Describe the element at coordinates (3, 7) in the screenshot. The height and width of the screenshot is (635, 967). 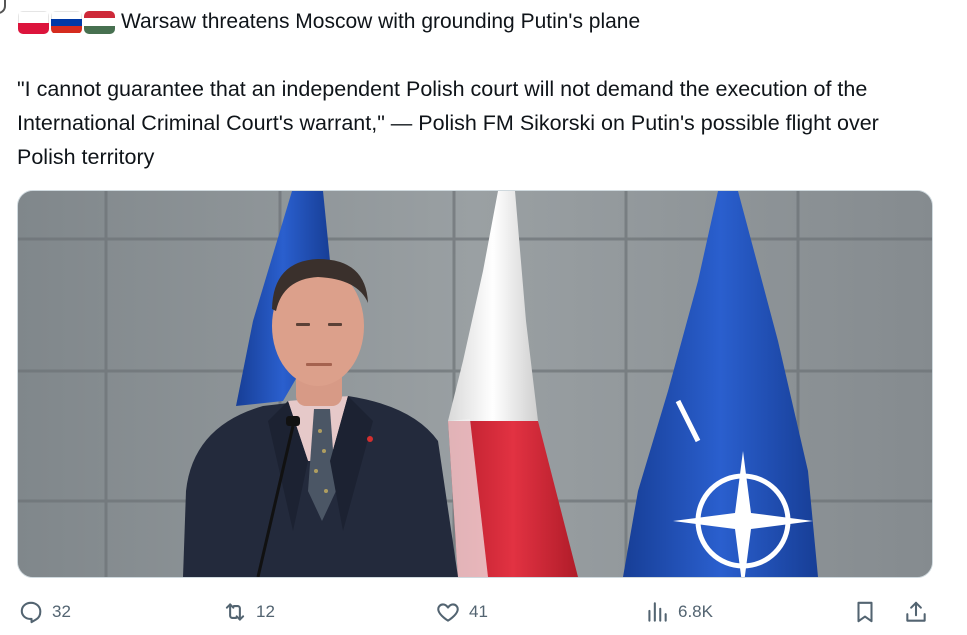
I see `partial-avatar-edge` at that location.